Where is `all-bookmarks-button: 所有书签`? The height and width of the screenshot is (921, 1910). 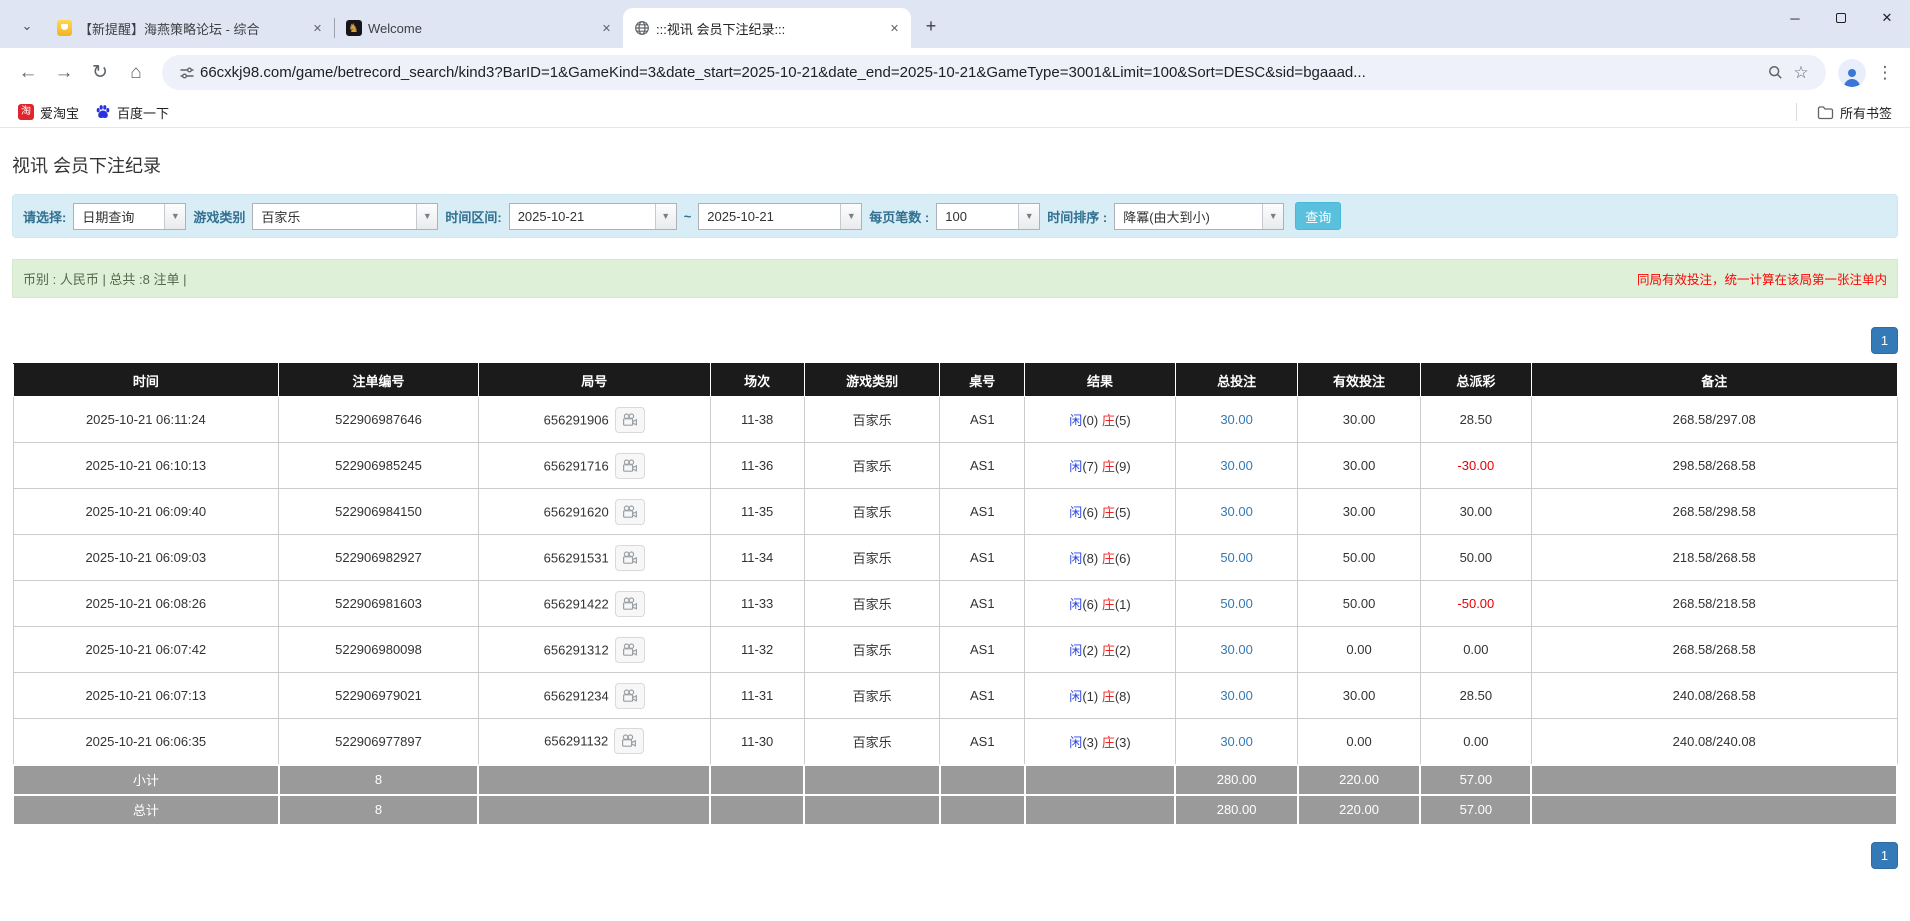 all-bookmarks-button: 所有书签 is located at coordinates (1854, 112).